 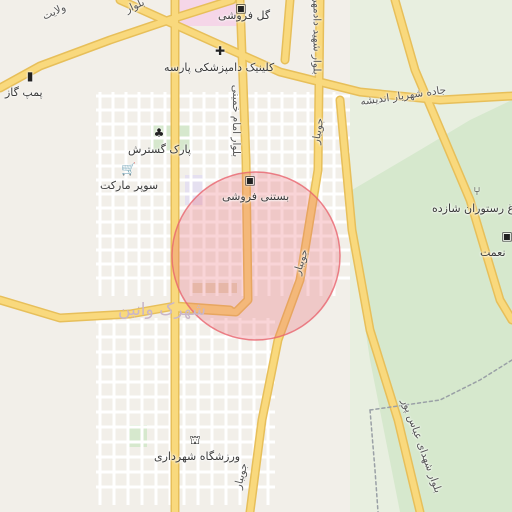 I want to click on place-label: پمپ گاز, so click(x=24, y=92).